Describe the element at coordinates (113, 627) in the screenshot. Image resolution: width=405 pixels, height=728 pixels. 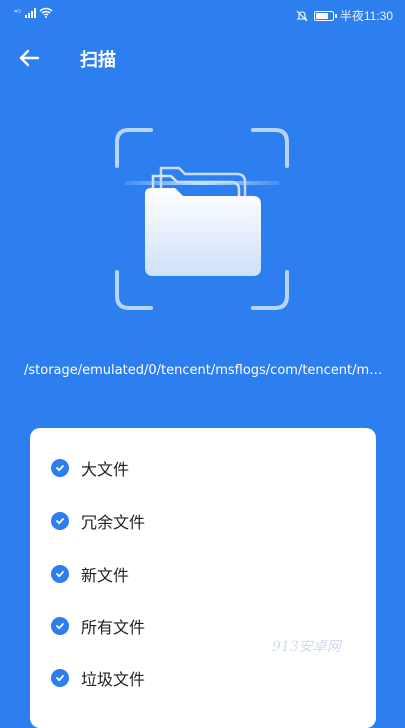
I see `option-label: 所有文件` at that location.